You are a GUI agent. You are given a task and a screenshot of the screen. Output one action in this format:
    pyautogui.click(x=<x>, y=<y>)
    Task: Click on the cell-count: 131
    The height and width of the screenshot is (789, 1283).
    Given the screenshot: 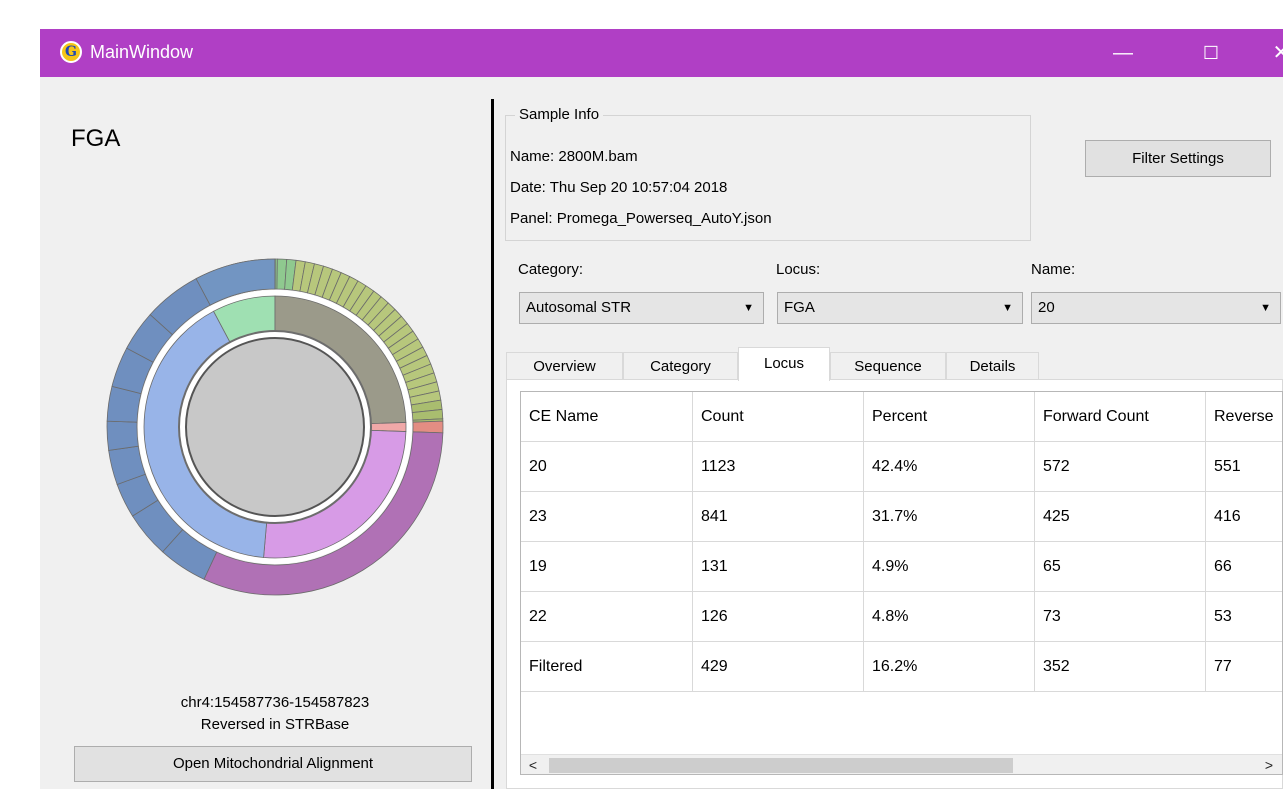 What is the action you would take?
    pyautogui.click(x=778, y=567)
    